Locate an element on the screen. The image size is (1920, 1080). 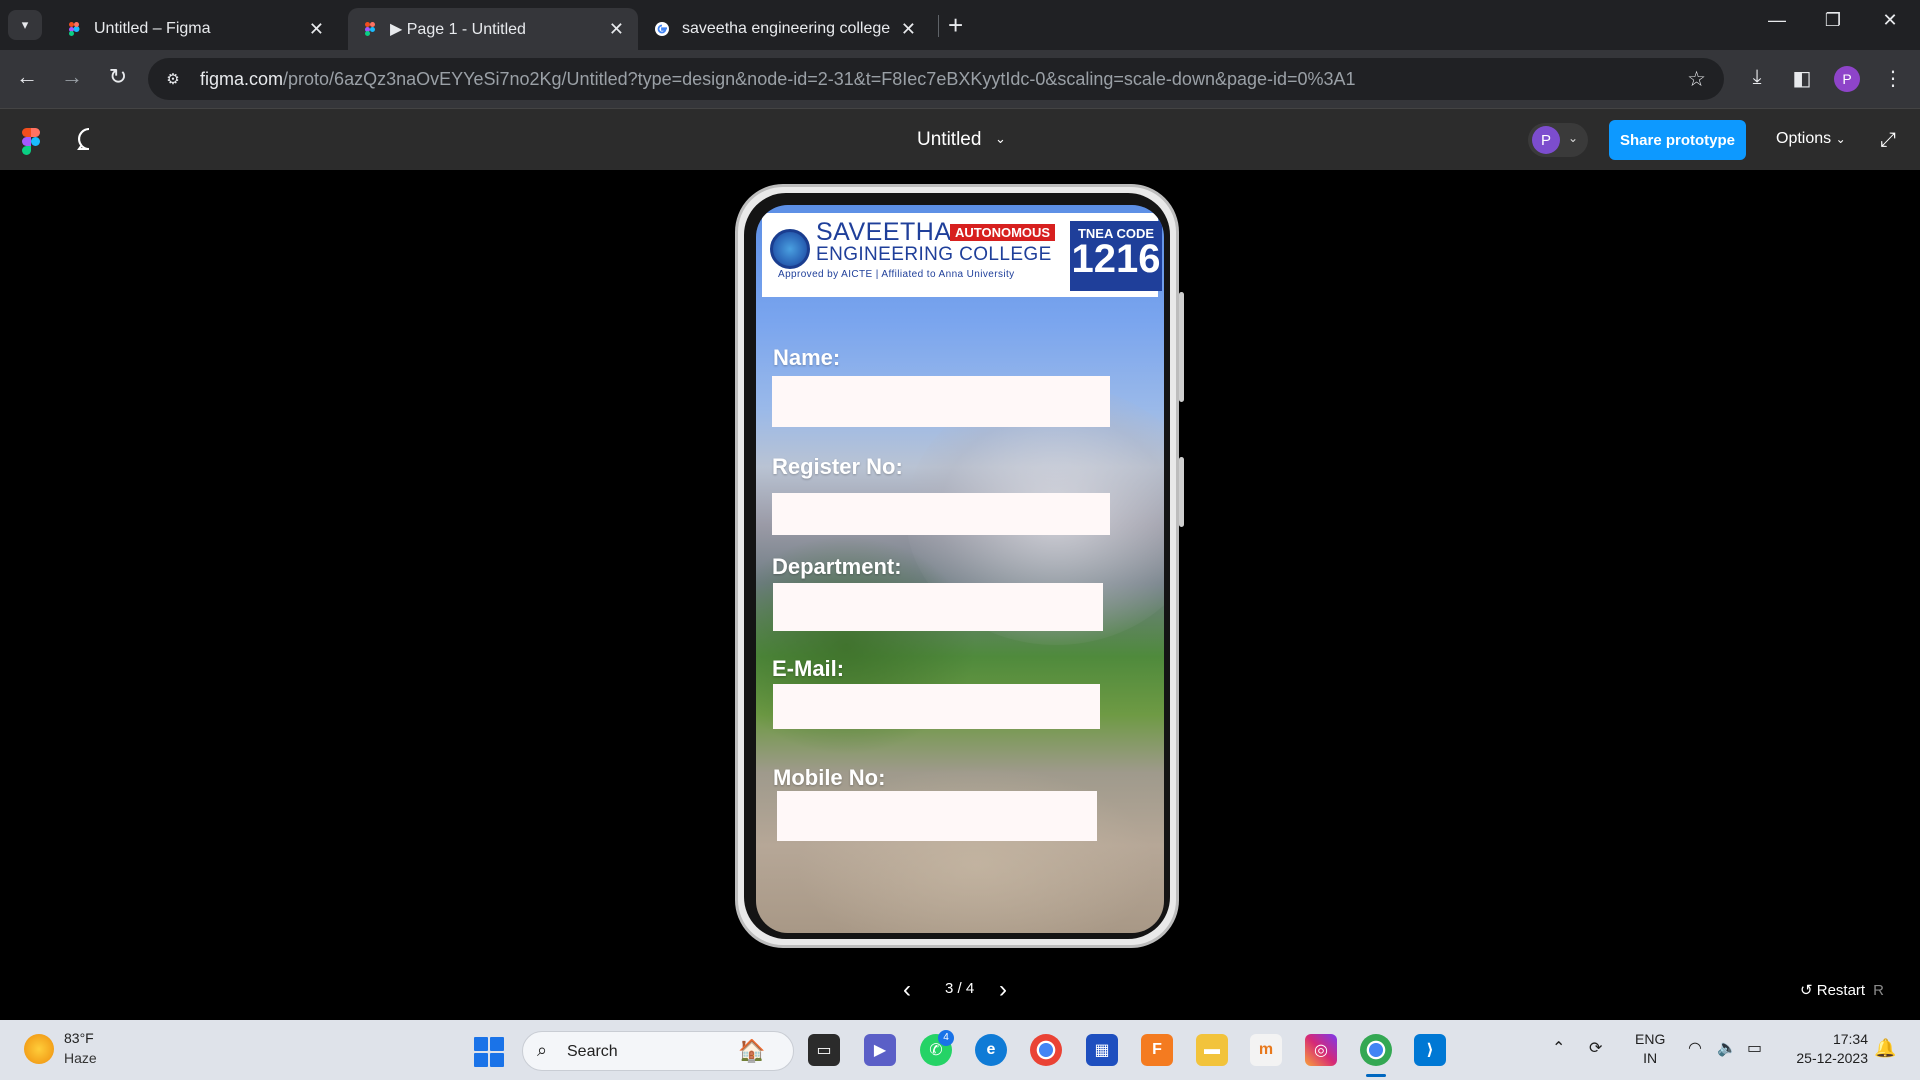
fullscreen-icon: ⤢ is located at coordinates (1888, 140).